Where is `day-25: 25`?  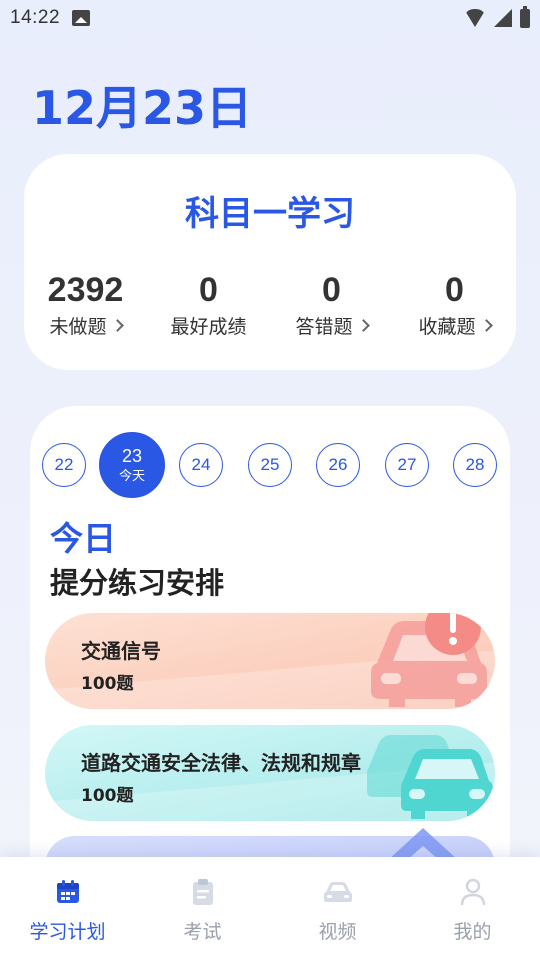
day-25: 25 is located at coordinates (270, 465).